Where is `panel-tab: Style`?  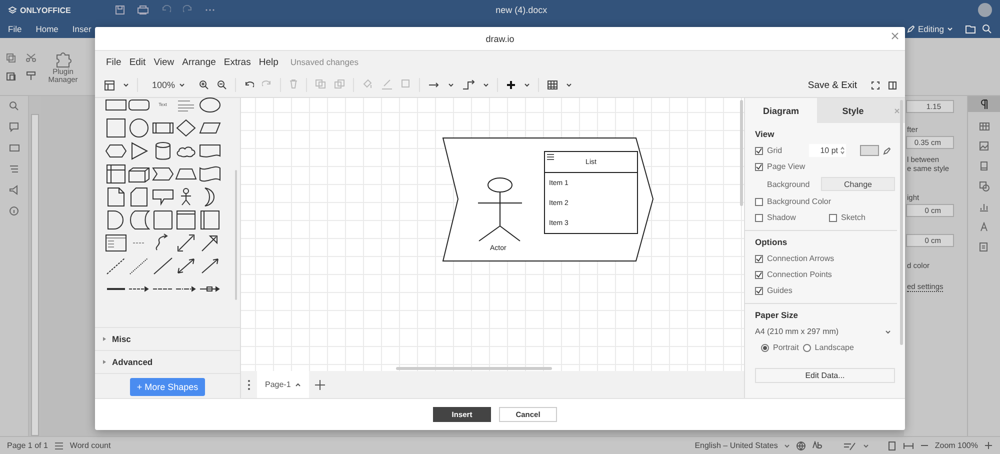
panel-tab: Style is located at coordinates (853, 110).